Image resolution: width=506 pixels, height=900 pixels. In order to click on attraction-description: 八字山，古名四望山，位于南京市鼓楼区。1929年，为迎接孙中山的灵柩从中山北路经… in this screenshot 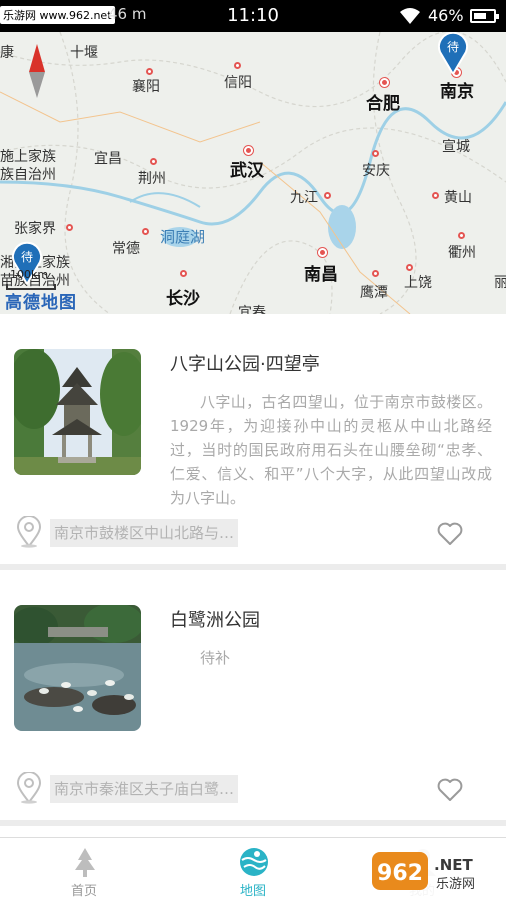, I will do `click(331, 450)`.